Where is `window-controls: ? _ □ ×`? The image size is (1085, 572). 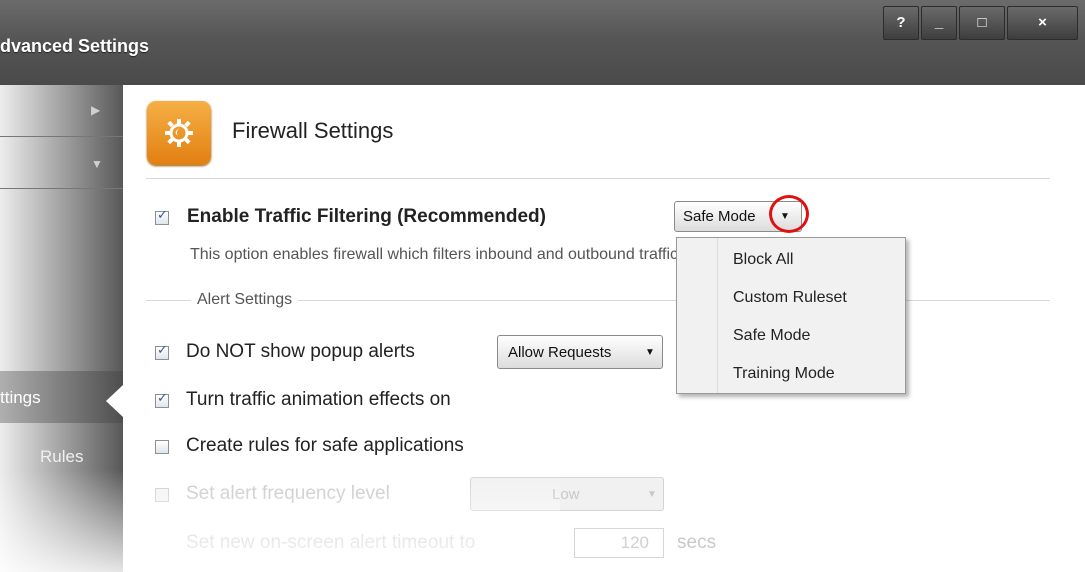
window-controls: ? _ □ × is located at coordinates (980, 23).